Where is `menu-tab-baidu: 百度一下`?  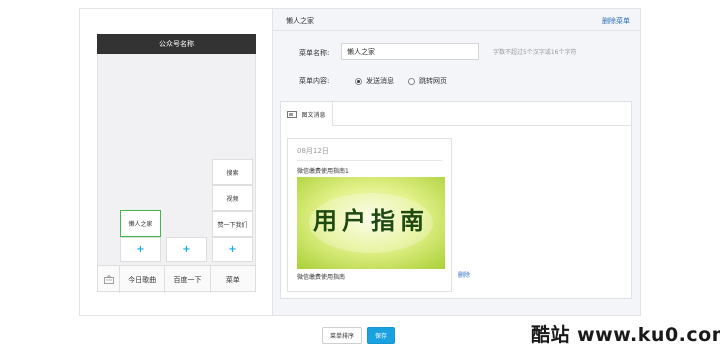
menu-tab-baidu: 百度一下 is located at coordinates (188, 279).